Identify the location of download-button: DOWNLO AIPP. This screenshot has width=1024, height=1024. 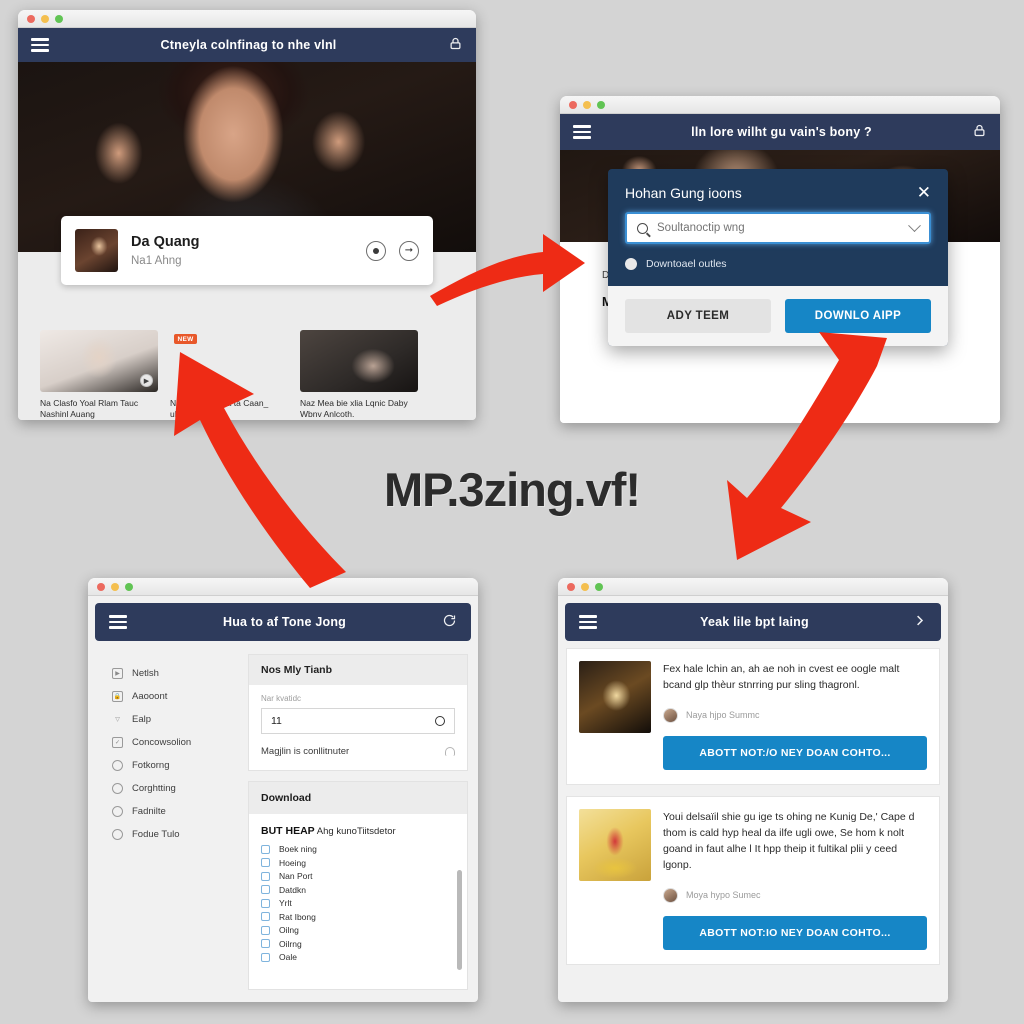
(858, 316).